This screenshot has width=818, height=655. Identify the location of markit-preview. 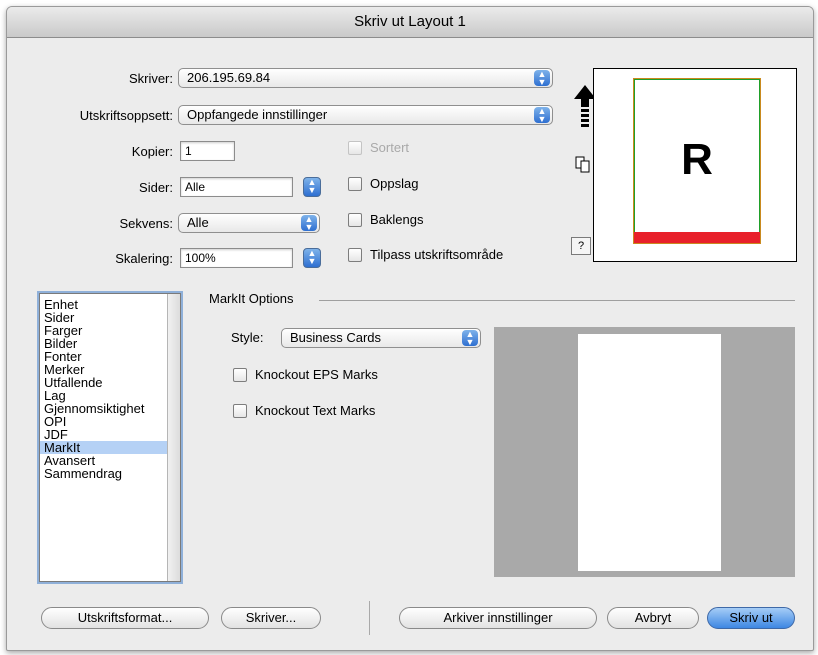
(644, 452).